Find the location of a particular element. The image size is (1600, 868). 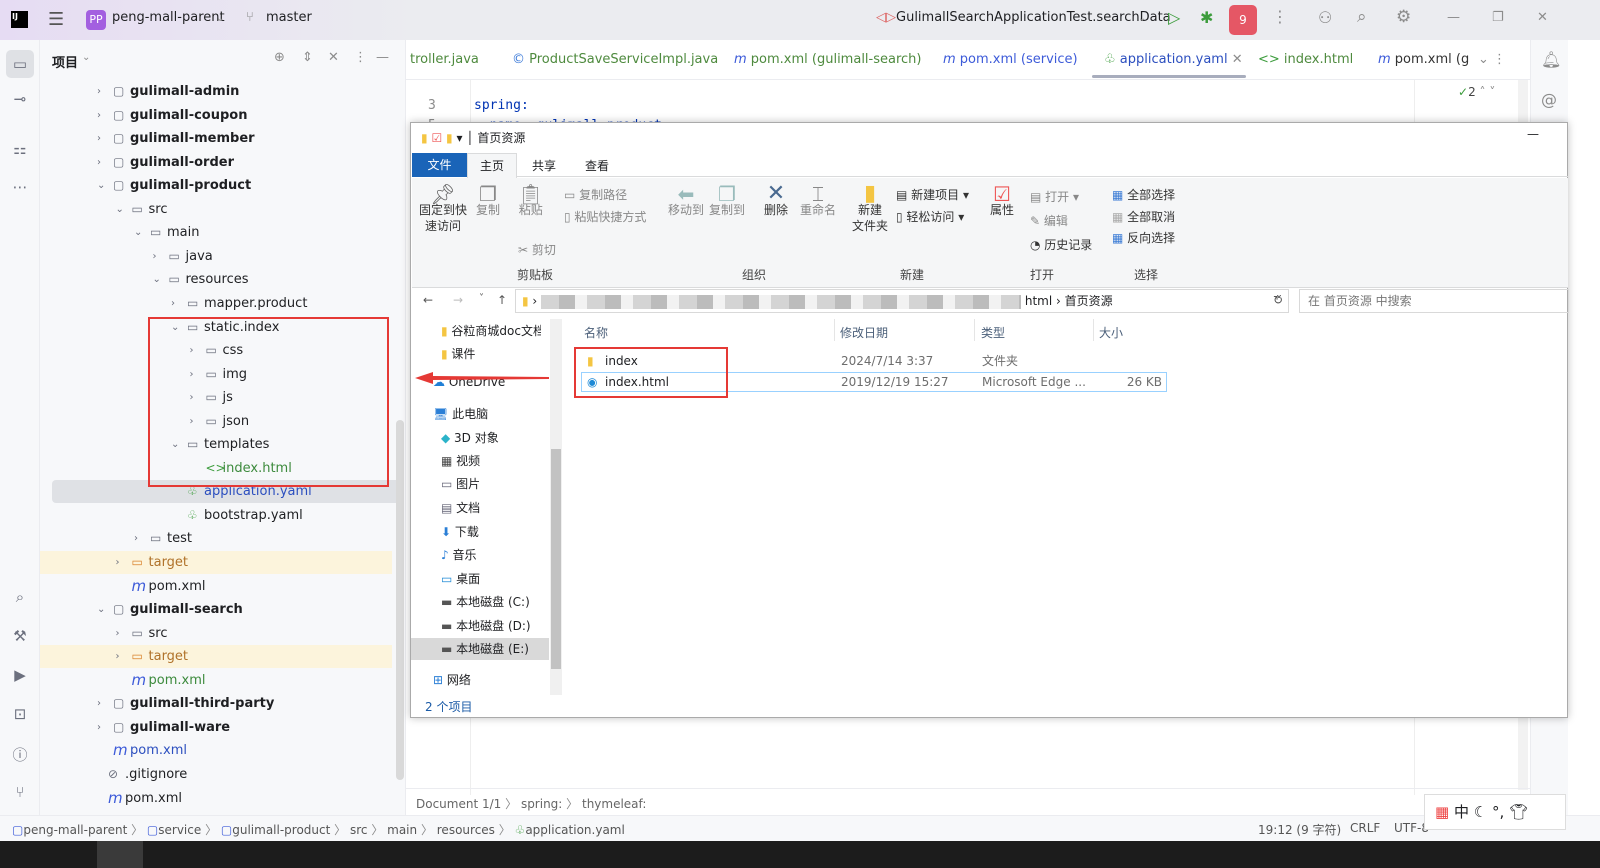

select-none-button: ▦ 全部取消 is located at coordinates (1143, 216).